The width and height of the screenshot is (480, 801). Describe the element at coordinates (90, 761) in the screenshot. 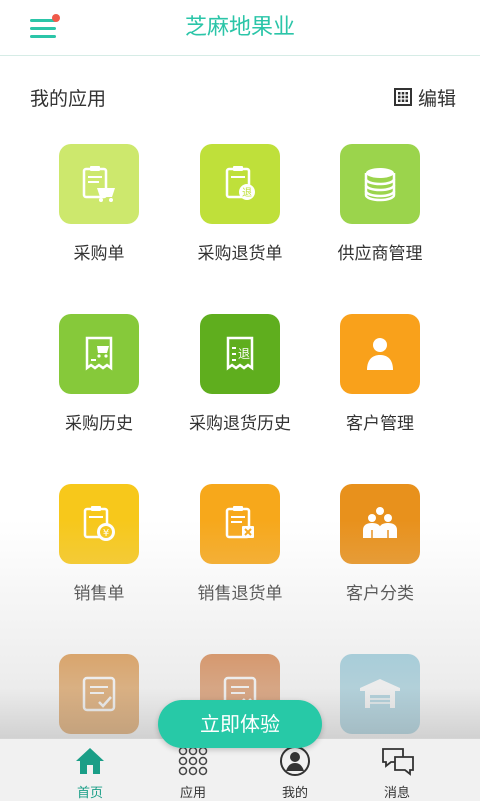

I see `home-icon` at that location.